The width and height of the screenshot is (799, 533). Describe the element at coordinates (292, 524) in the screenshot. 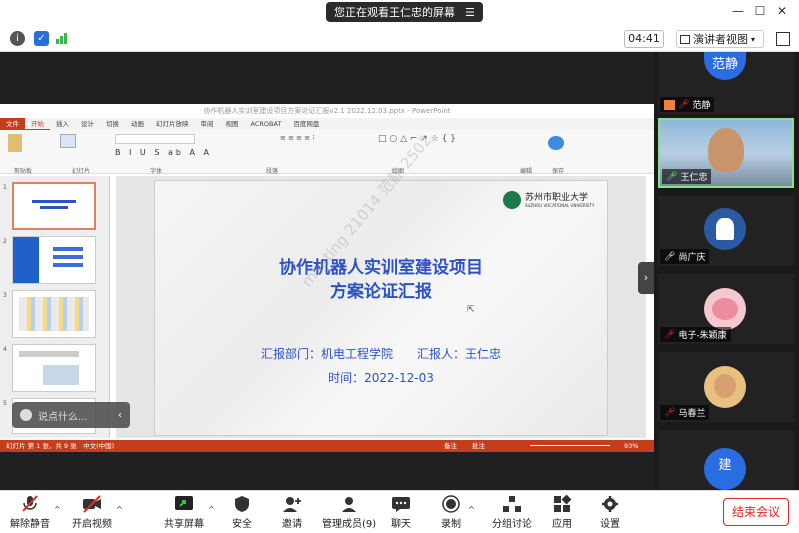

I see `invite-label: 邀请` at that location.